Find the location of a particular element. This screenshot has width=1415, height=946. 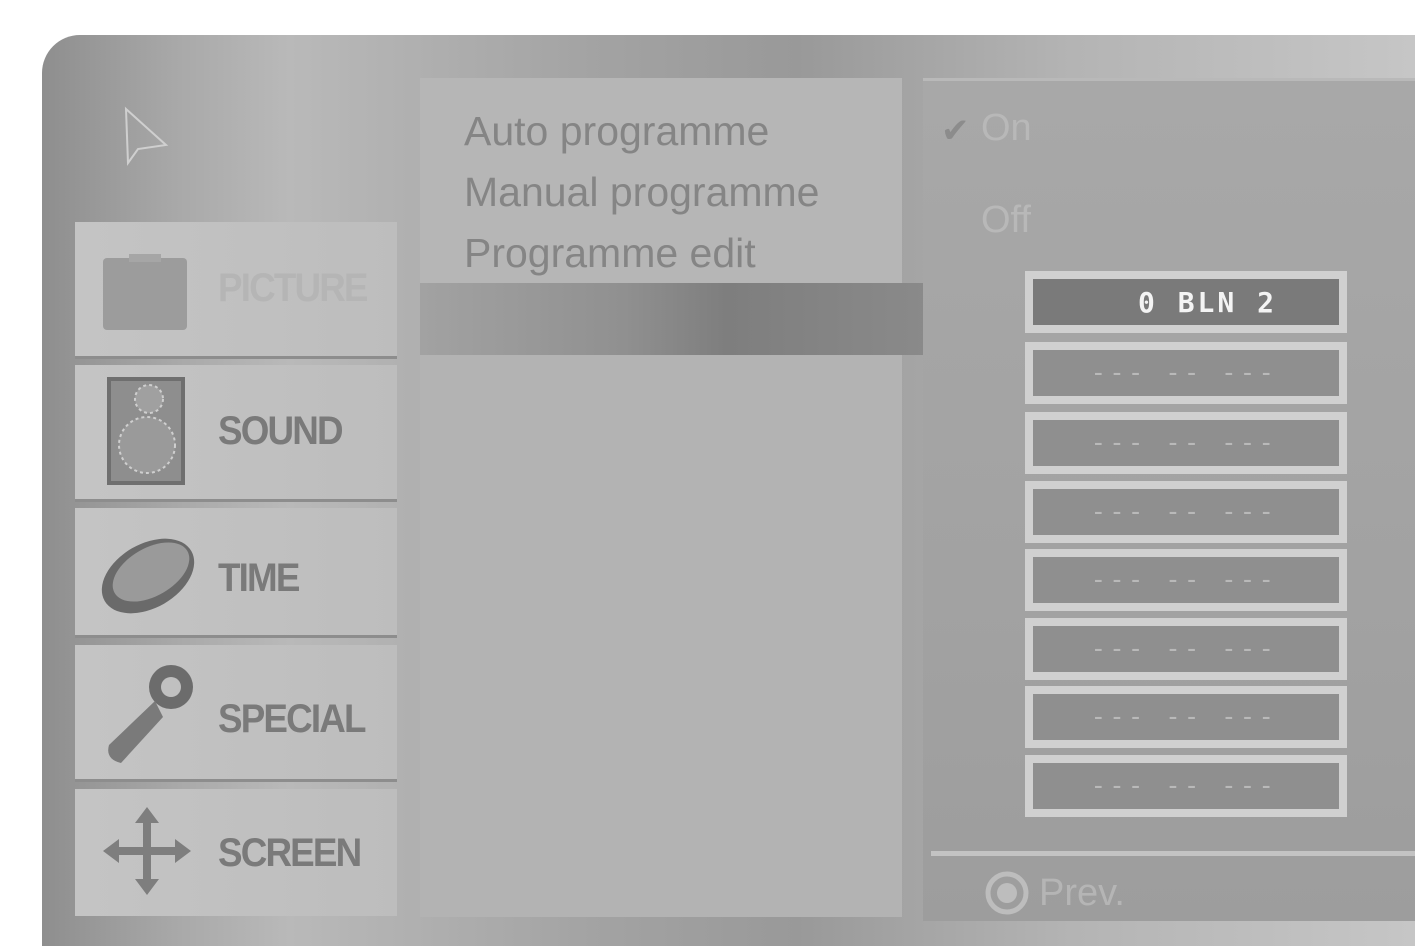

programme-slot-label: 0 BLN 2 is located at coordinates (1186, 302).